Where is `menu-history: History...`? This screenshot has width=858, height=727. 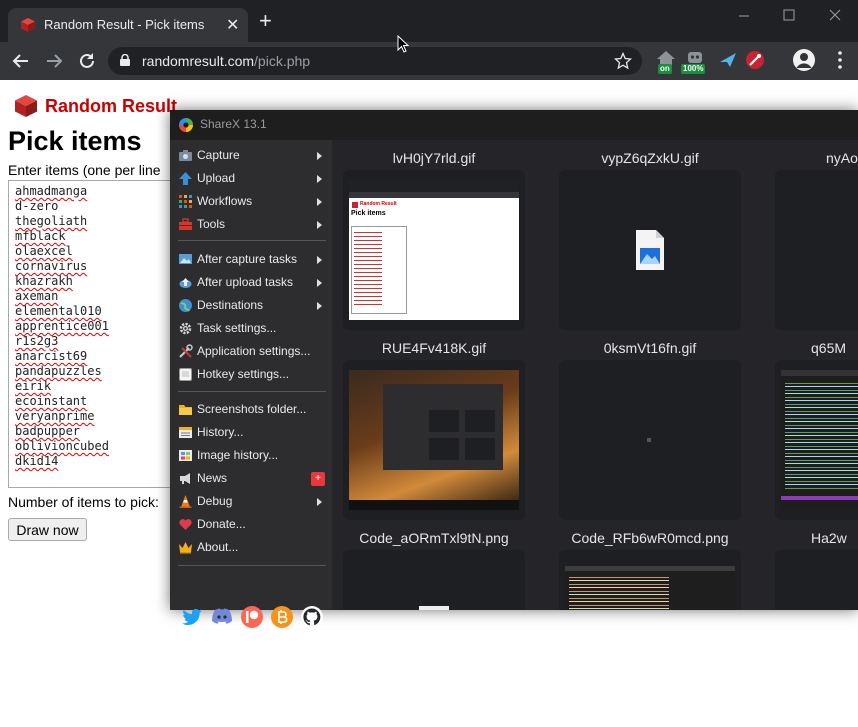 menu-history: History... is located at coordinates (253, 433).